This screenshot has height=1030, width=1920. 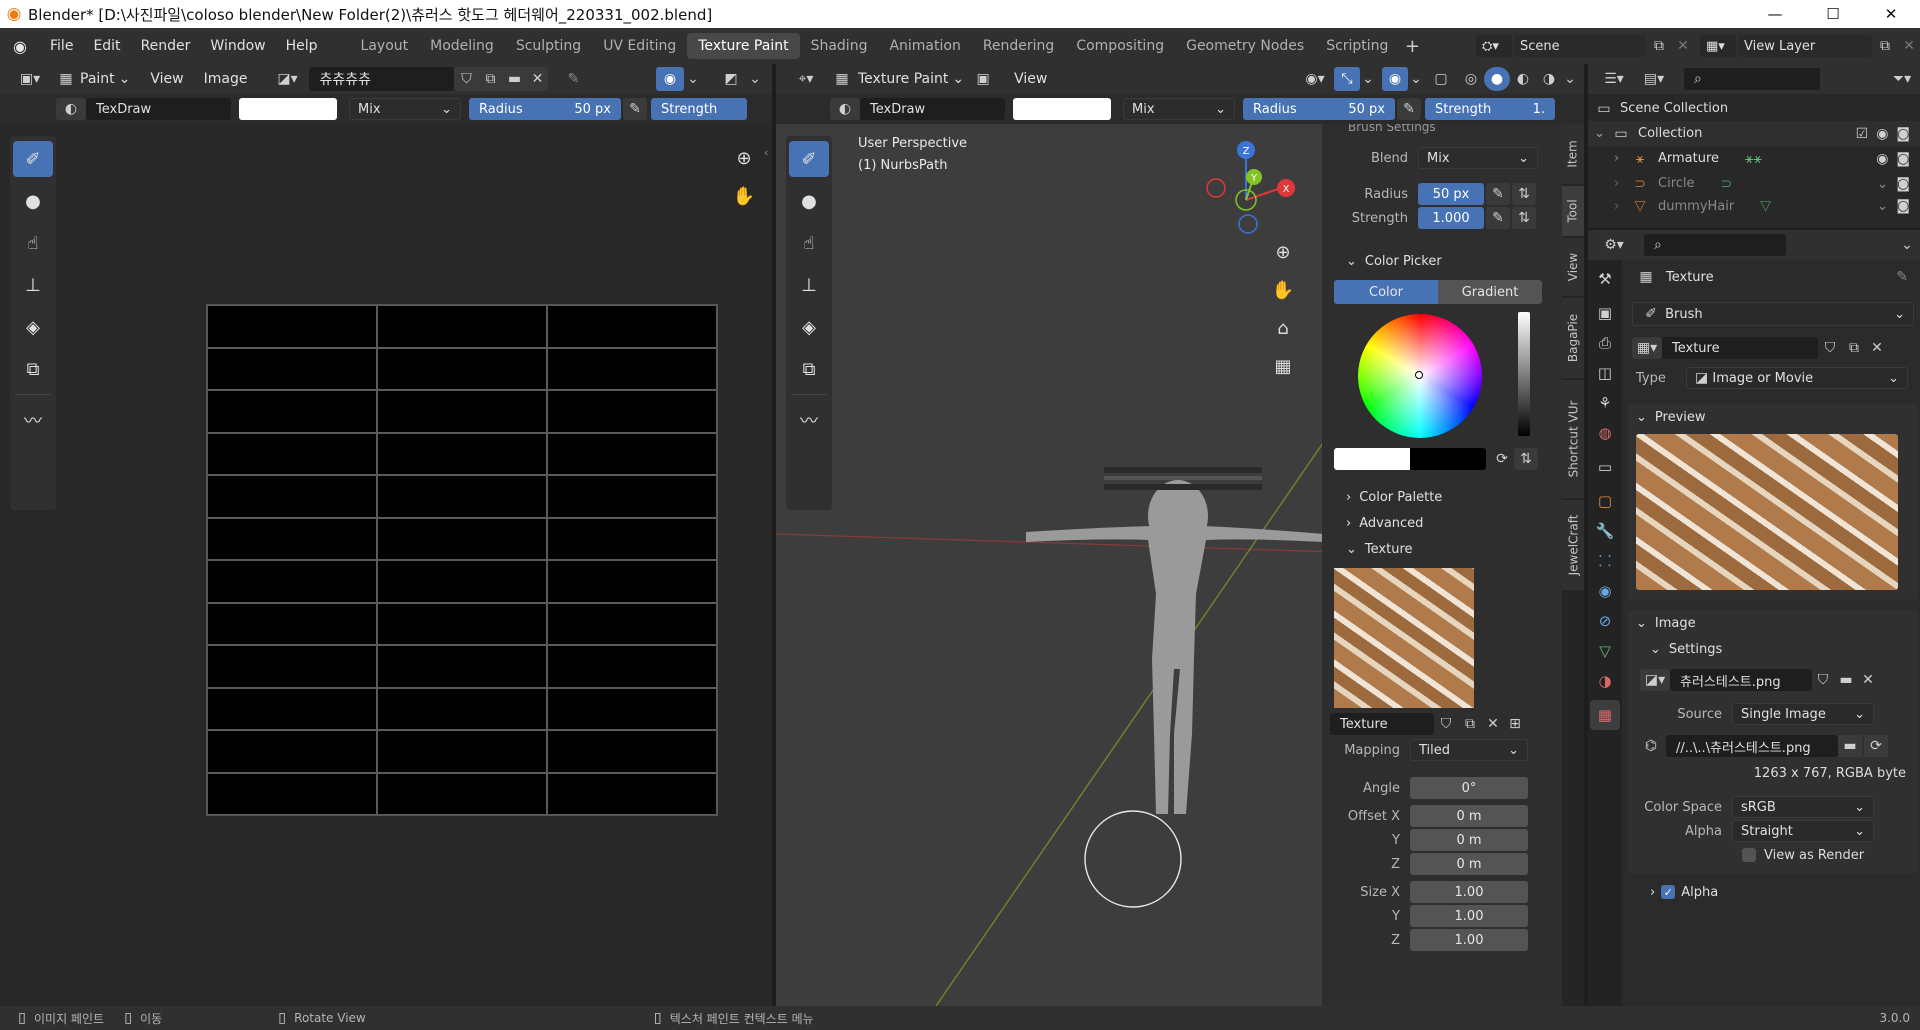 I want to click on radius-pressure-icon: ✎, so click(x=635, y=109).